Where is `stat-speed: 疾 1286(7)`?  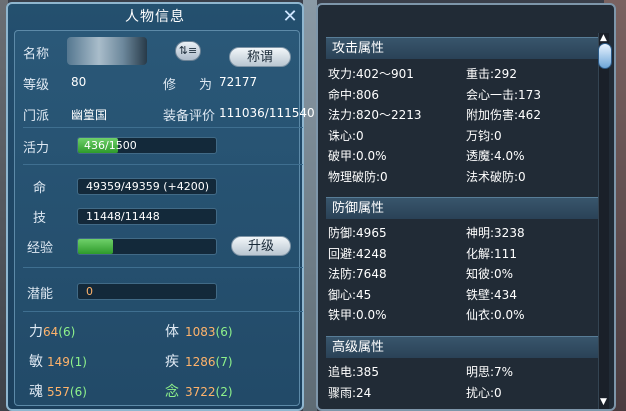
stat-speed: 疾 1286(7) is located at coordinates (199, 361).